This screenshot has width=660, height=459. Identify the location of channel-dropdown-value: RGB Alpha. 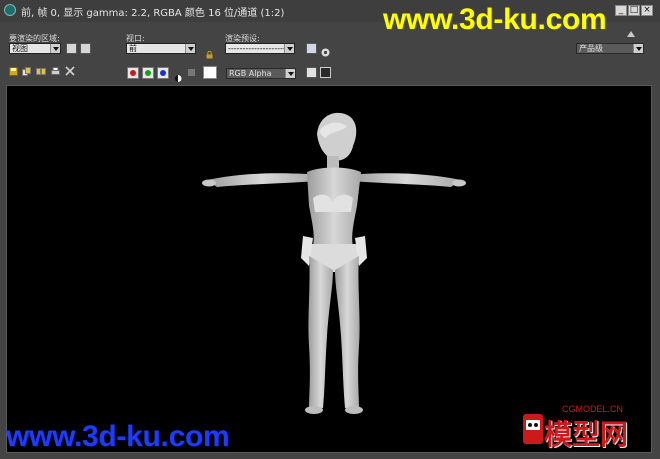
(250, 73).